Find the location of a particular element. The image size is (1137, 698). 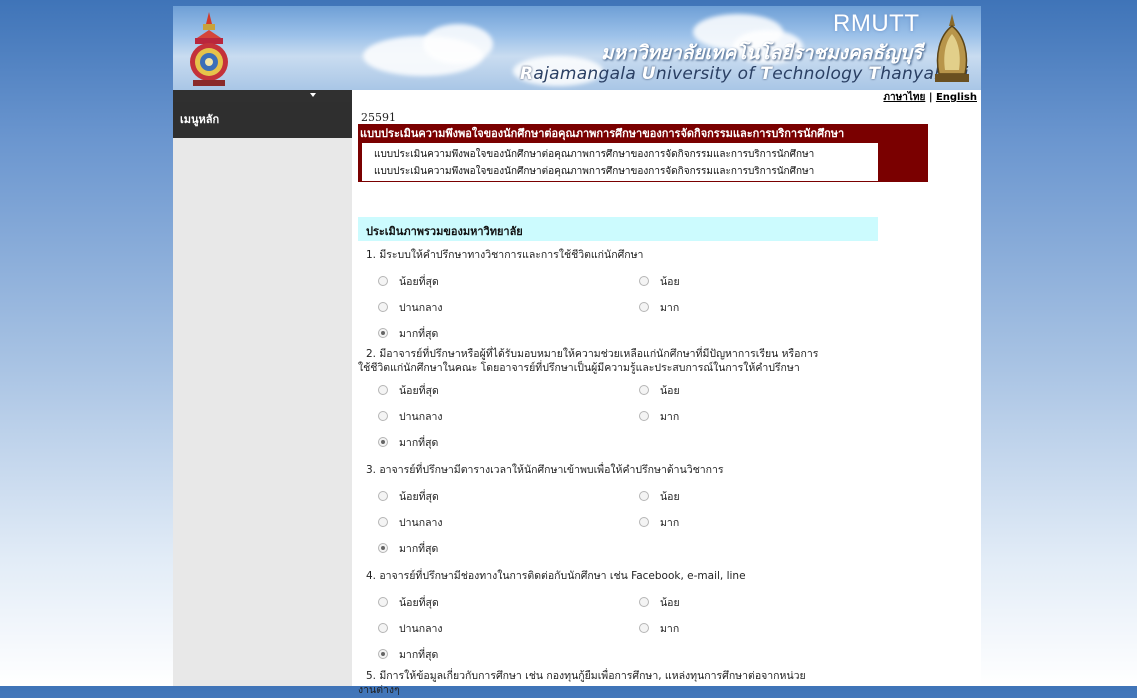

sidebar-title: เมนูหลัก is located at coordinates (200, 119).